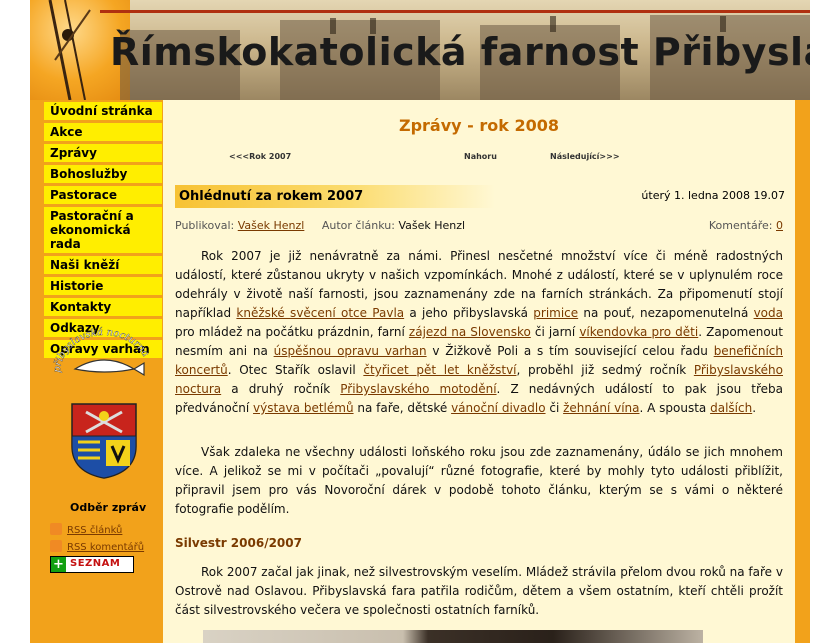 The width and height of the screenshot is (840, 643). What do you see at coordinates (295, 370) in the screenshot?
I see `text: . Otec Stařík oslavil` at bounding box center [295, 370].